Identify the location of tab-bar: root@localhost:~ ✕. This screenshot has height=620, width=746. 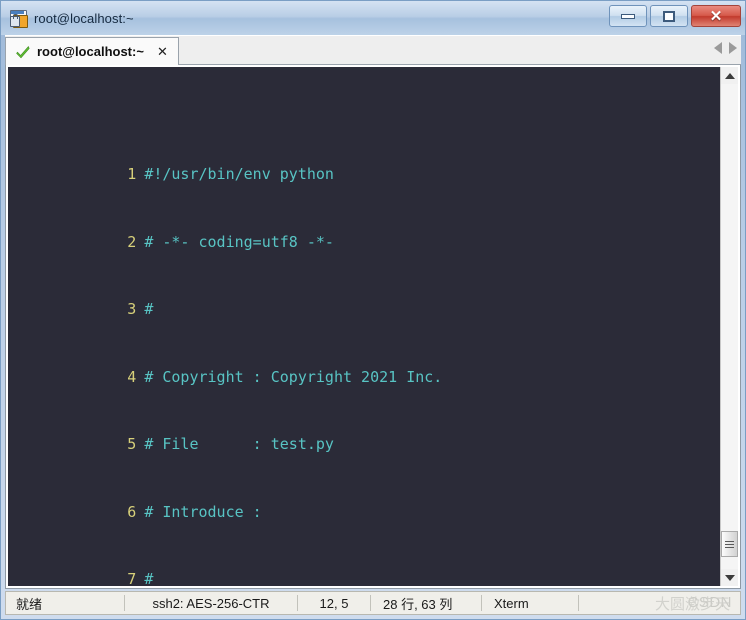
(373, 50).